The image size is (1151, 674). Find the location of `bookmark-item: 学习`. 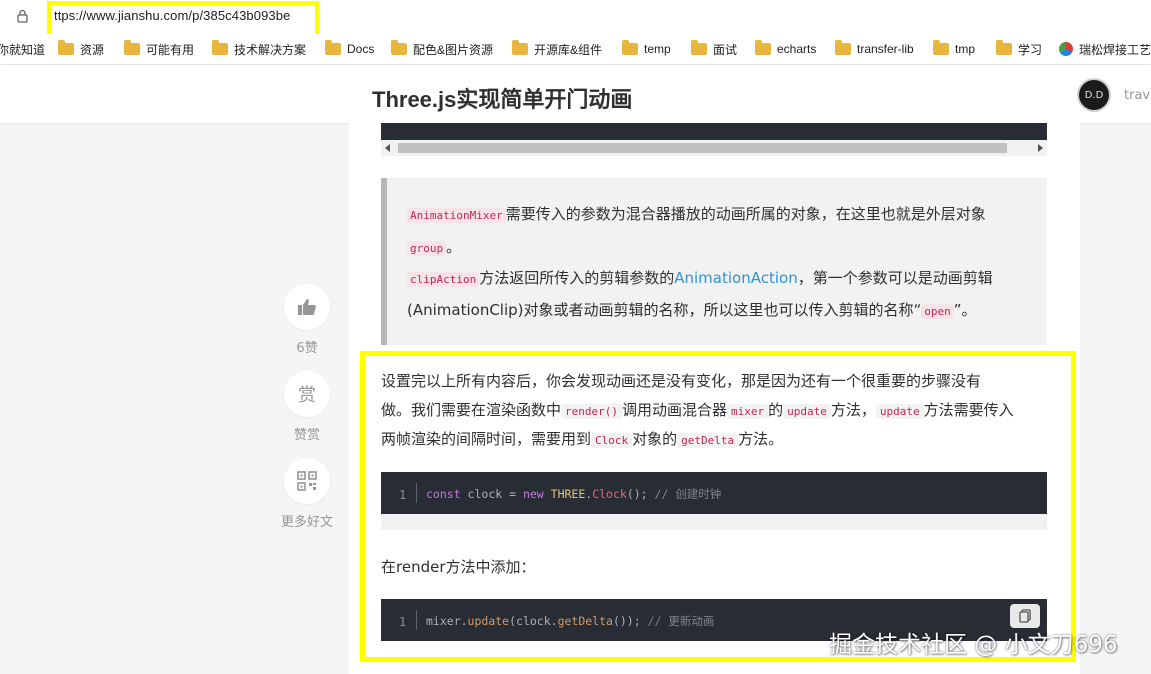

bookmark-item: 学习 is located at coordinates (1019, 49).